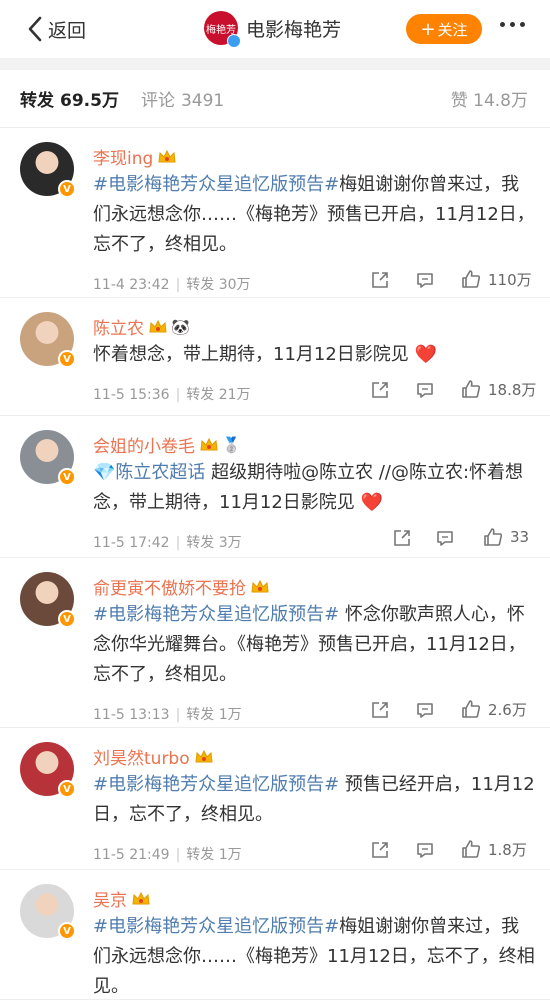  I want to click on tab-comments: 评论 3491, so click(182, 98).